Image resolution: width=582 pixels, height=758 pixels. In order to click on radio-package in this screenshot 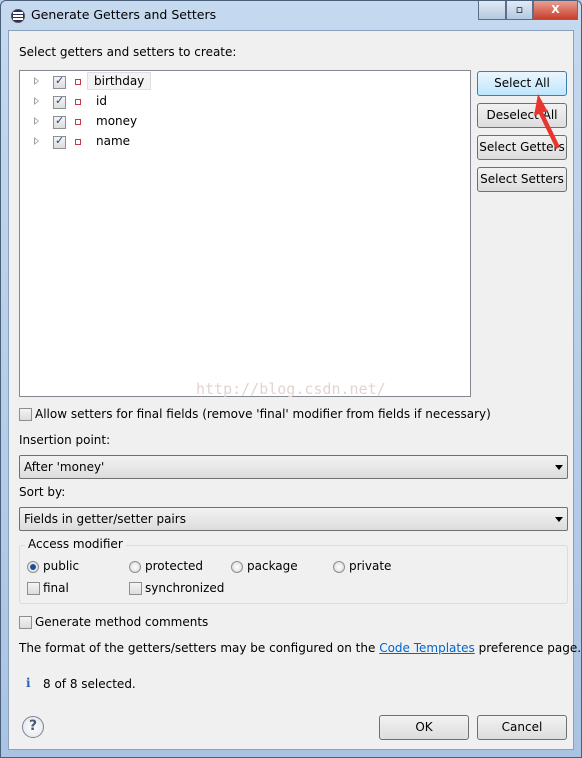, I will do `click(237, 567)`.